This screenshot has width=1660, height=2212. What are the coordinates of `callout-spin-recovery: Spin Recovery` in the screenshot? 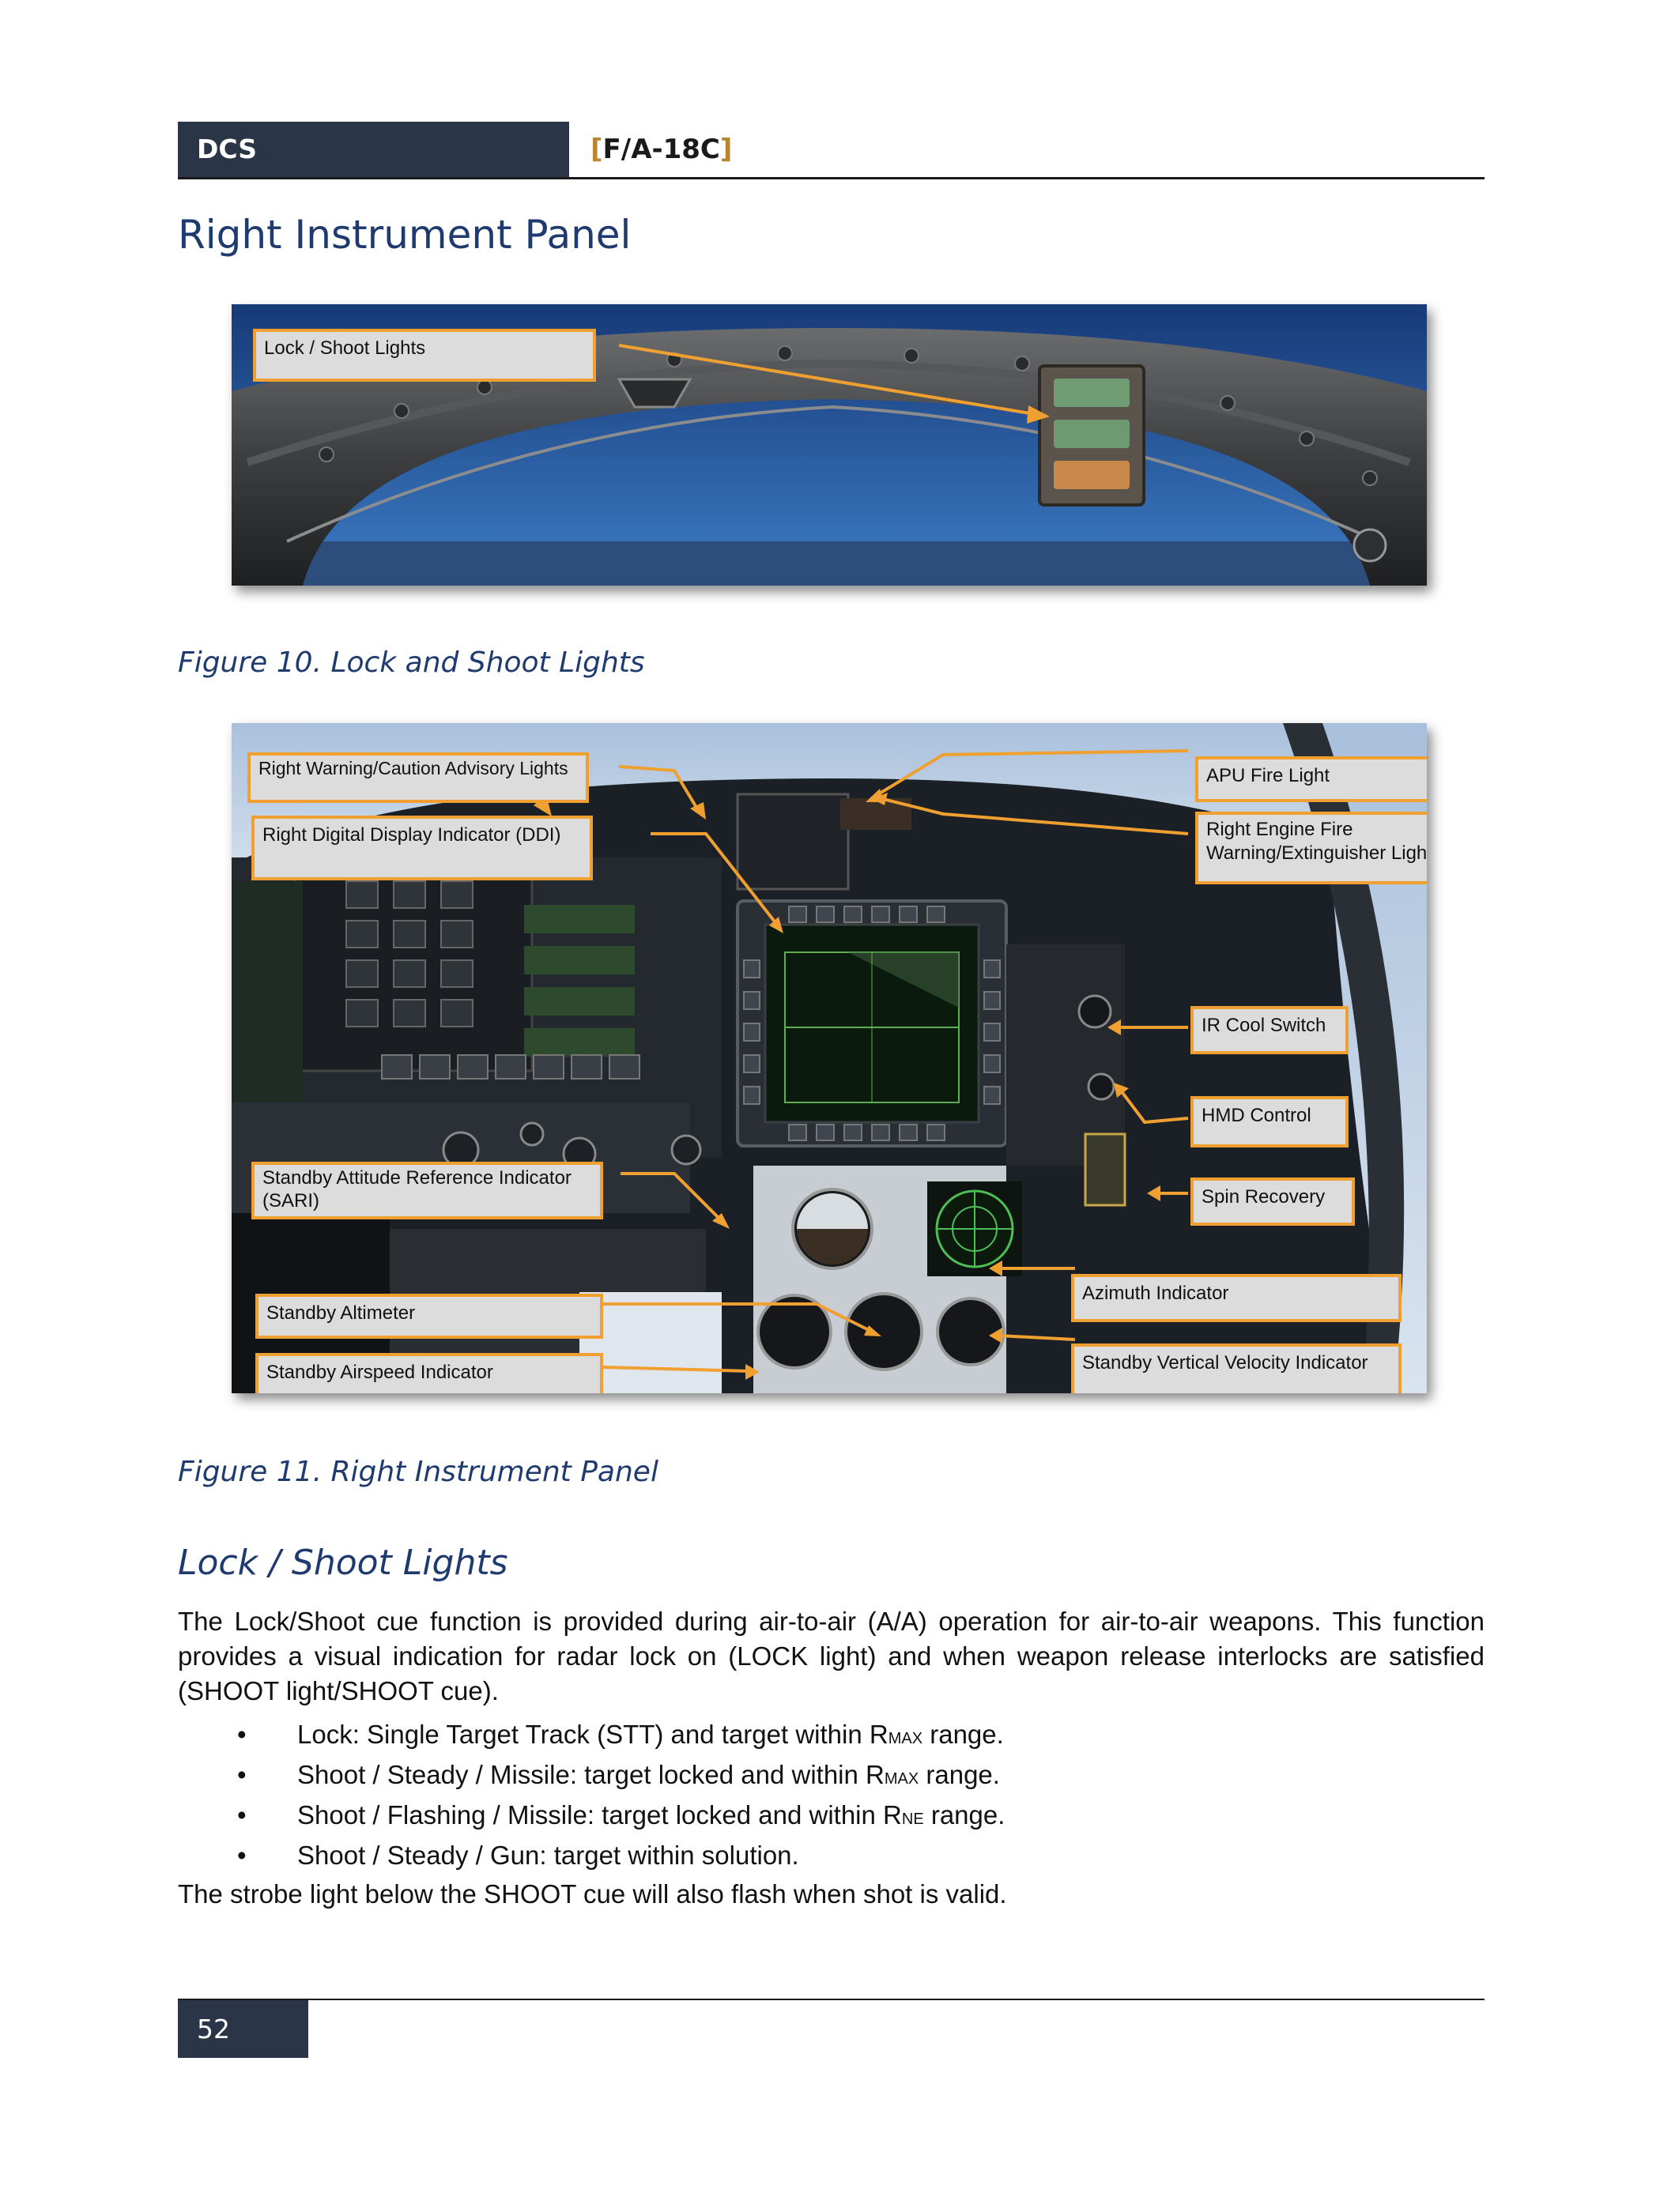 It's located at (1272, 1202).